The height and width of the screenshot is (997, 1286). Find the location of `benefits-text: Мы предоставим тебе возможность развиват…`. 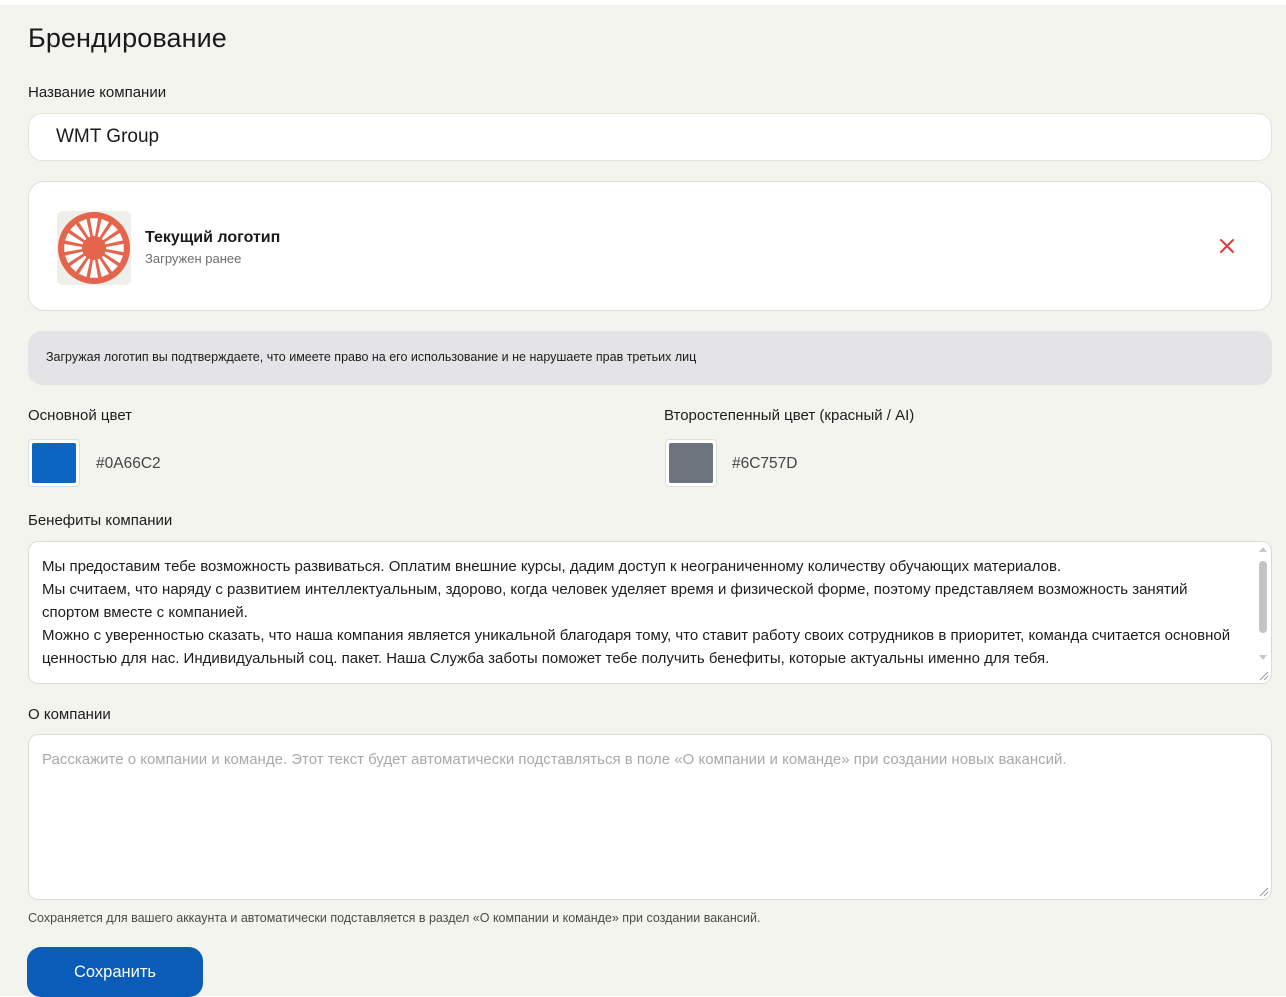

benefits-text: Мы предоставим тебе возможность развиват… is located at coordinates (636, 612).